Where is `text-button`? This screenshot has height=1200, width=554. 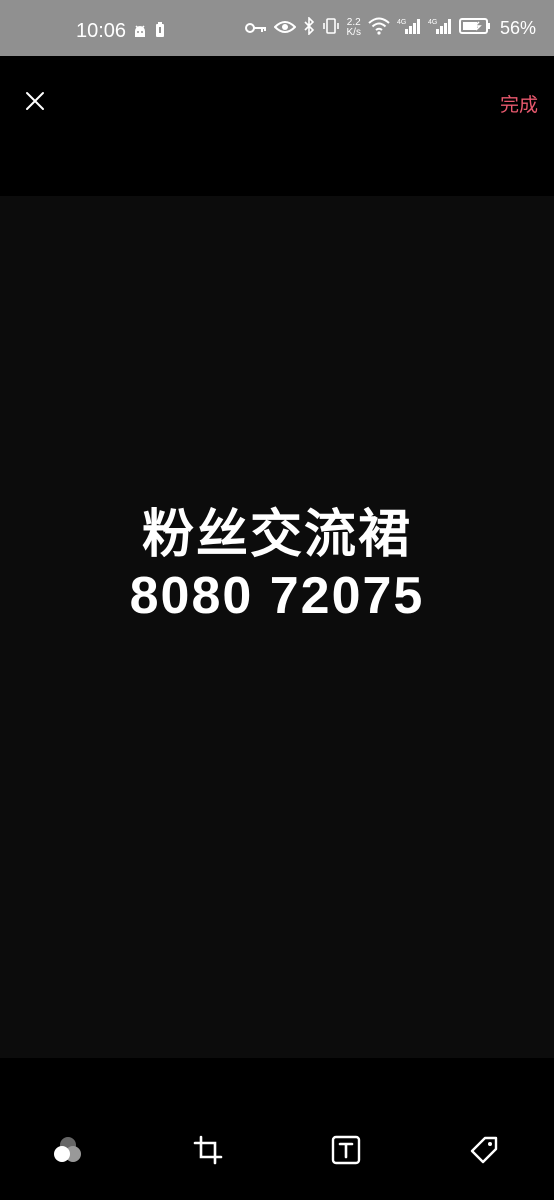
text-button is located at coordinates (346, 1152).